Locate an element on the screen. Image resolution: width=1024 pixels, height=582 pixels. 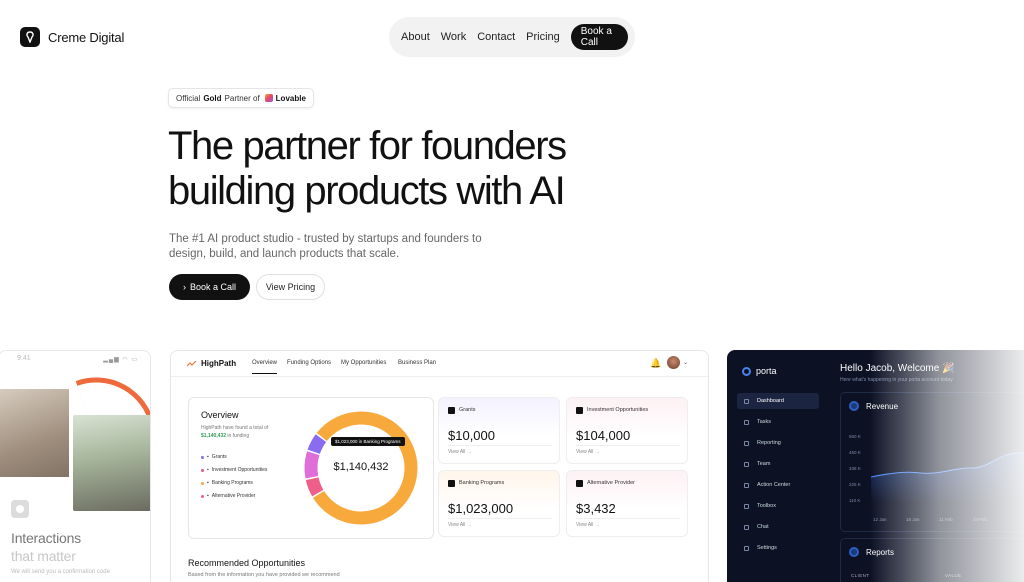
action-center-icon is located at coordinates (746, 485).